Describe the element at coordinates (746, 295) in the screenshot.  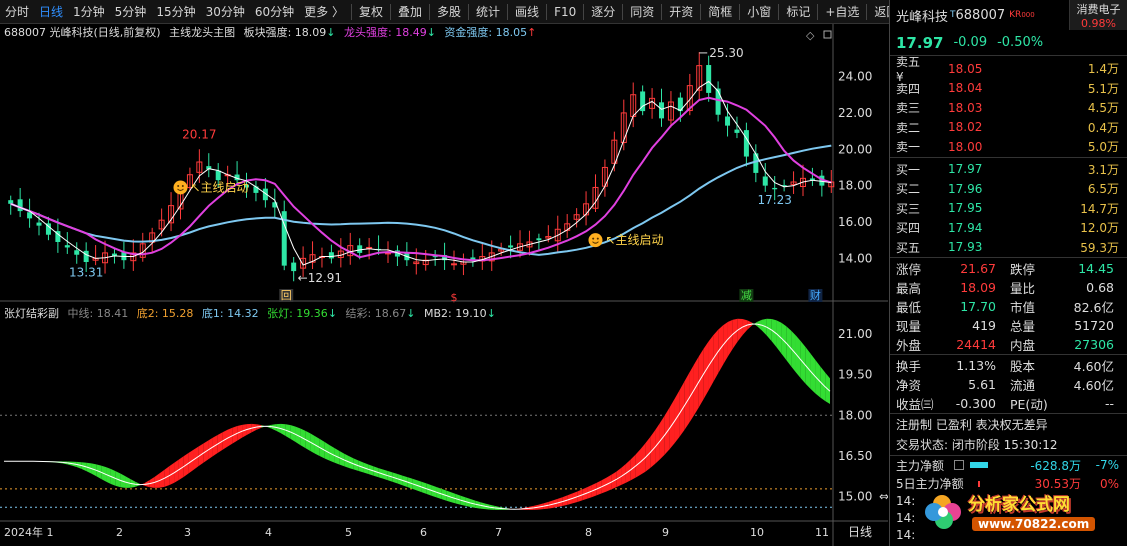
I see `event-marker-jian: 减` at that location.